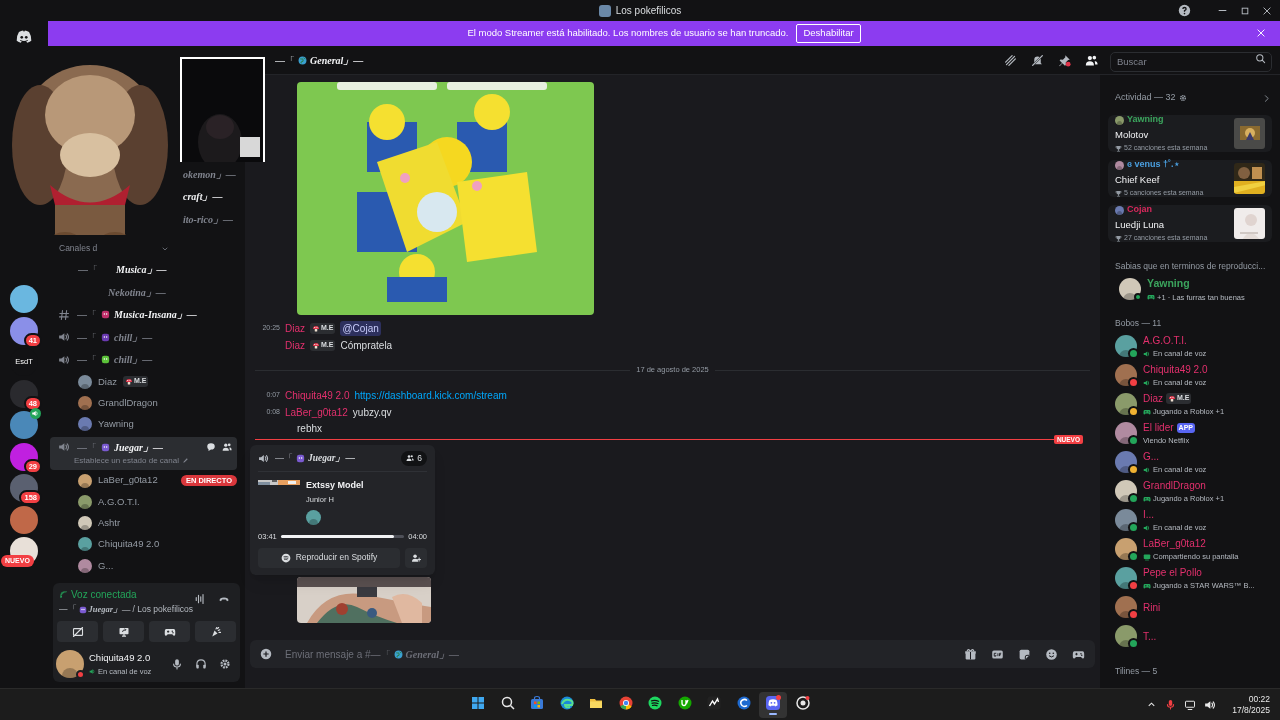  What do you see at coordinates (185, 461) in the screenshot?
I see `pencil-icon` at bounding box center [185, 461].